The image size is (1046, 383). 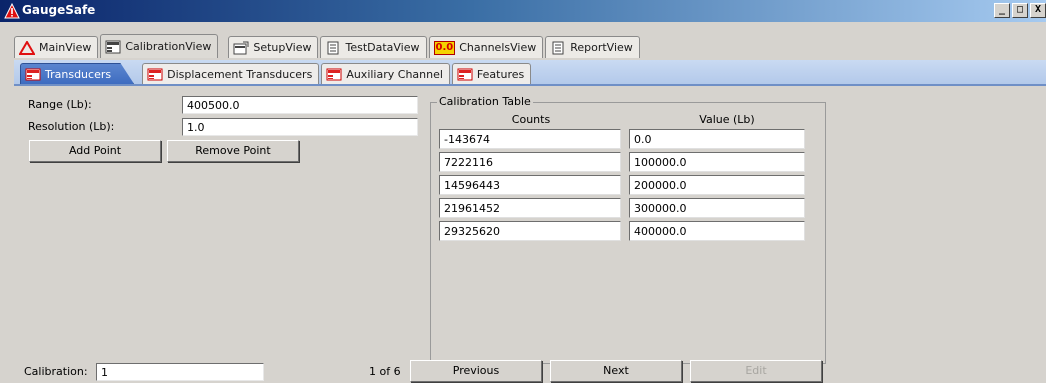 I want to click on tab-reportview: ReportView, so click(x=592, y=47).